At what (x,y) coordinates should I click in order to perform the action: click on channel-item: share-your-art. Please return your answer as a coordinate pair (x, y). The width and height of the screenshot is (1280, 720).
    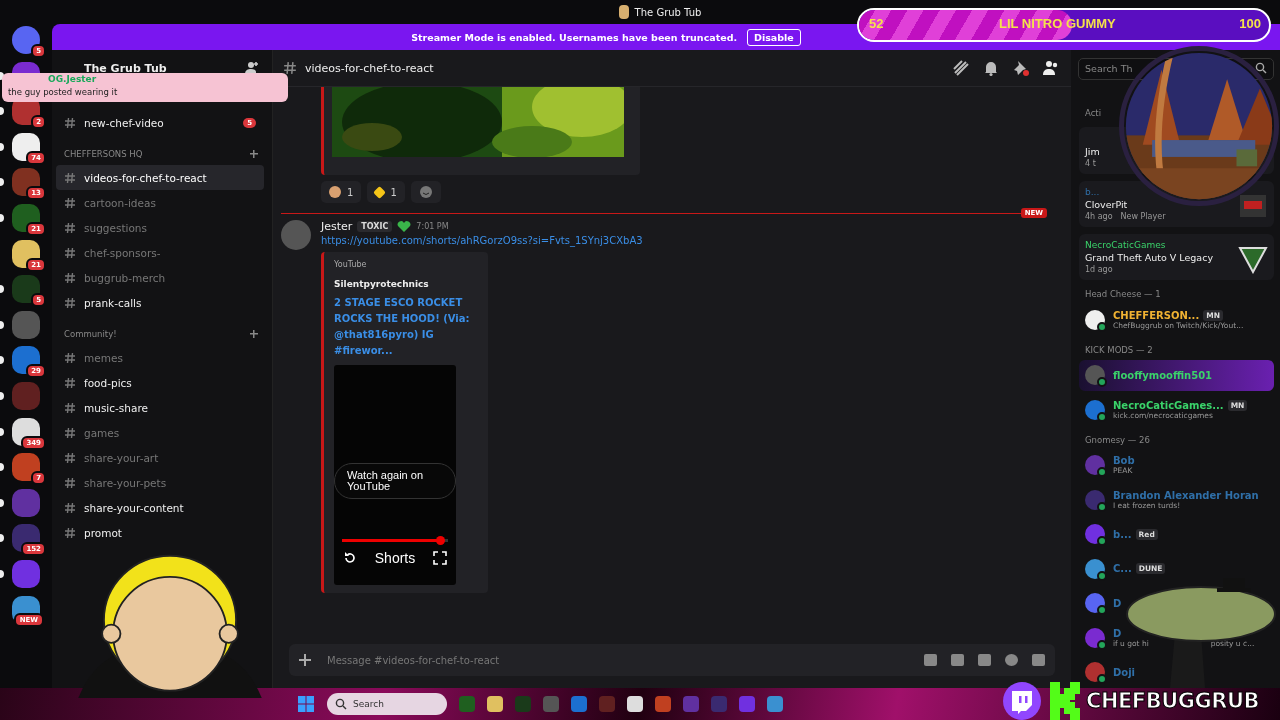
    Looking at the image, I should click on (160, 457).